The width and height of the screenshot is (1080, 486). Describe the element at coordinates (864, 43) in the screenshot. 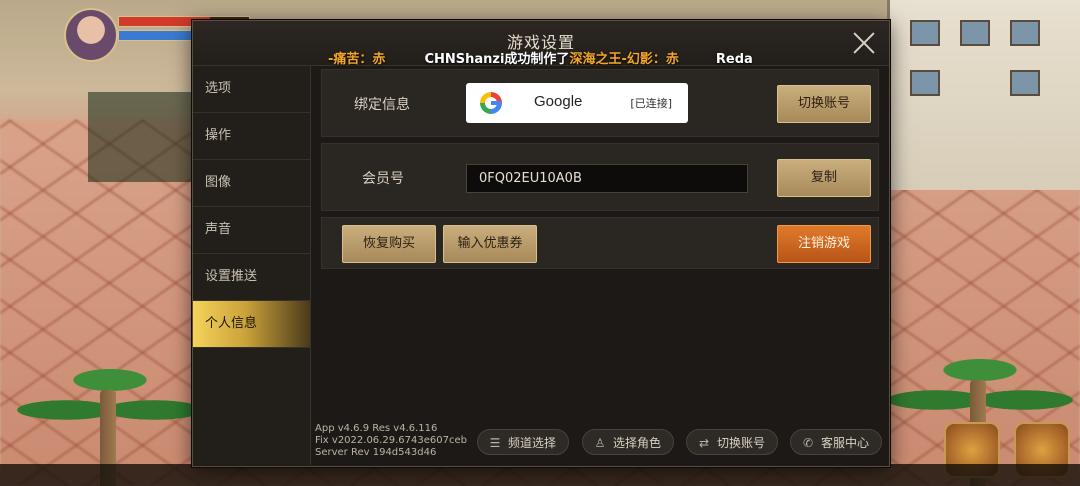

I see `close-icon` at that location.